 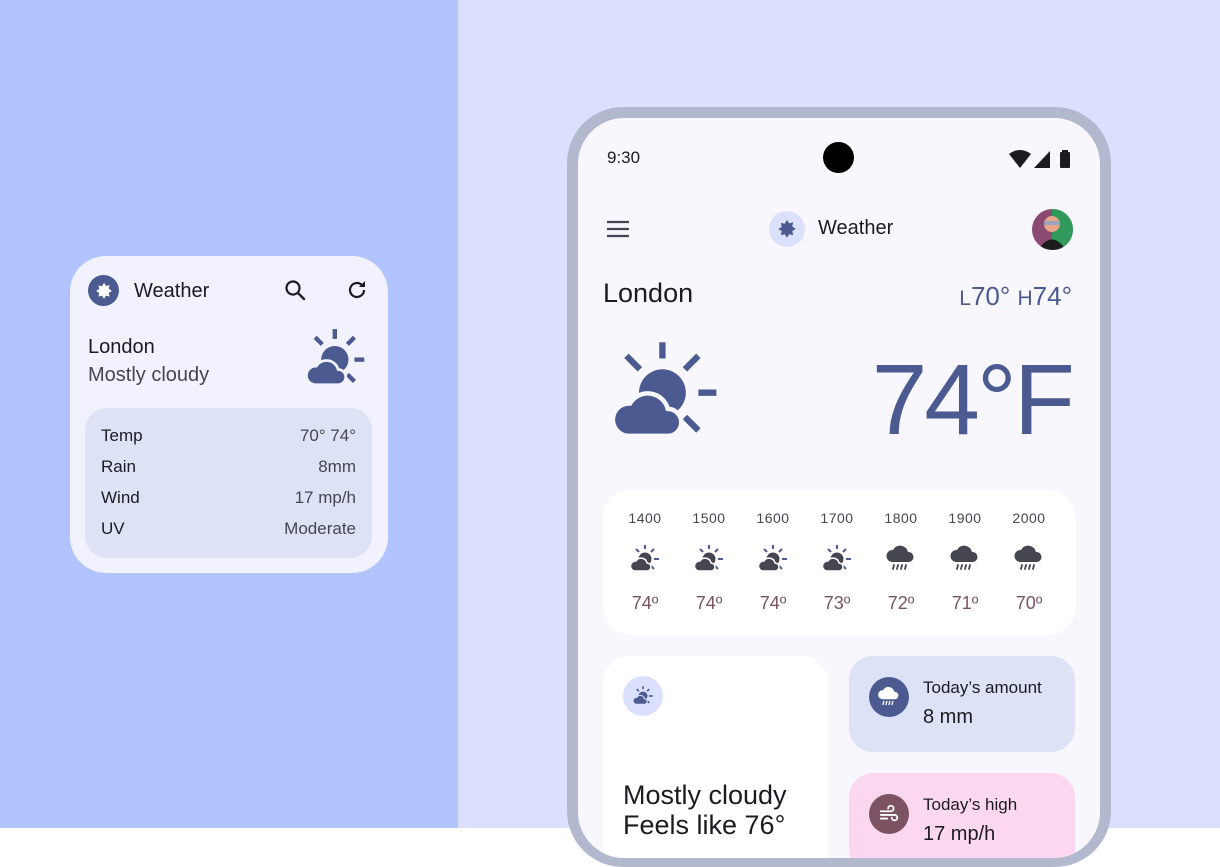 I want to click on rain-card-value: 8 mm, so click(x=948, y=717).